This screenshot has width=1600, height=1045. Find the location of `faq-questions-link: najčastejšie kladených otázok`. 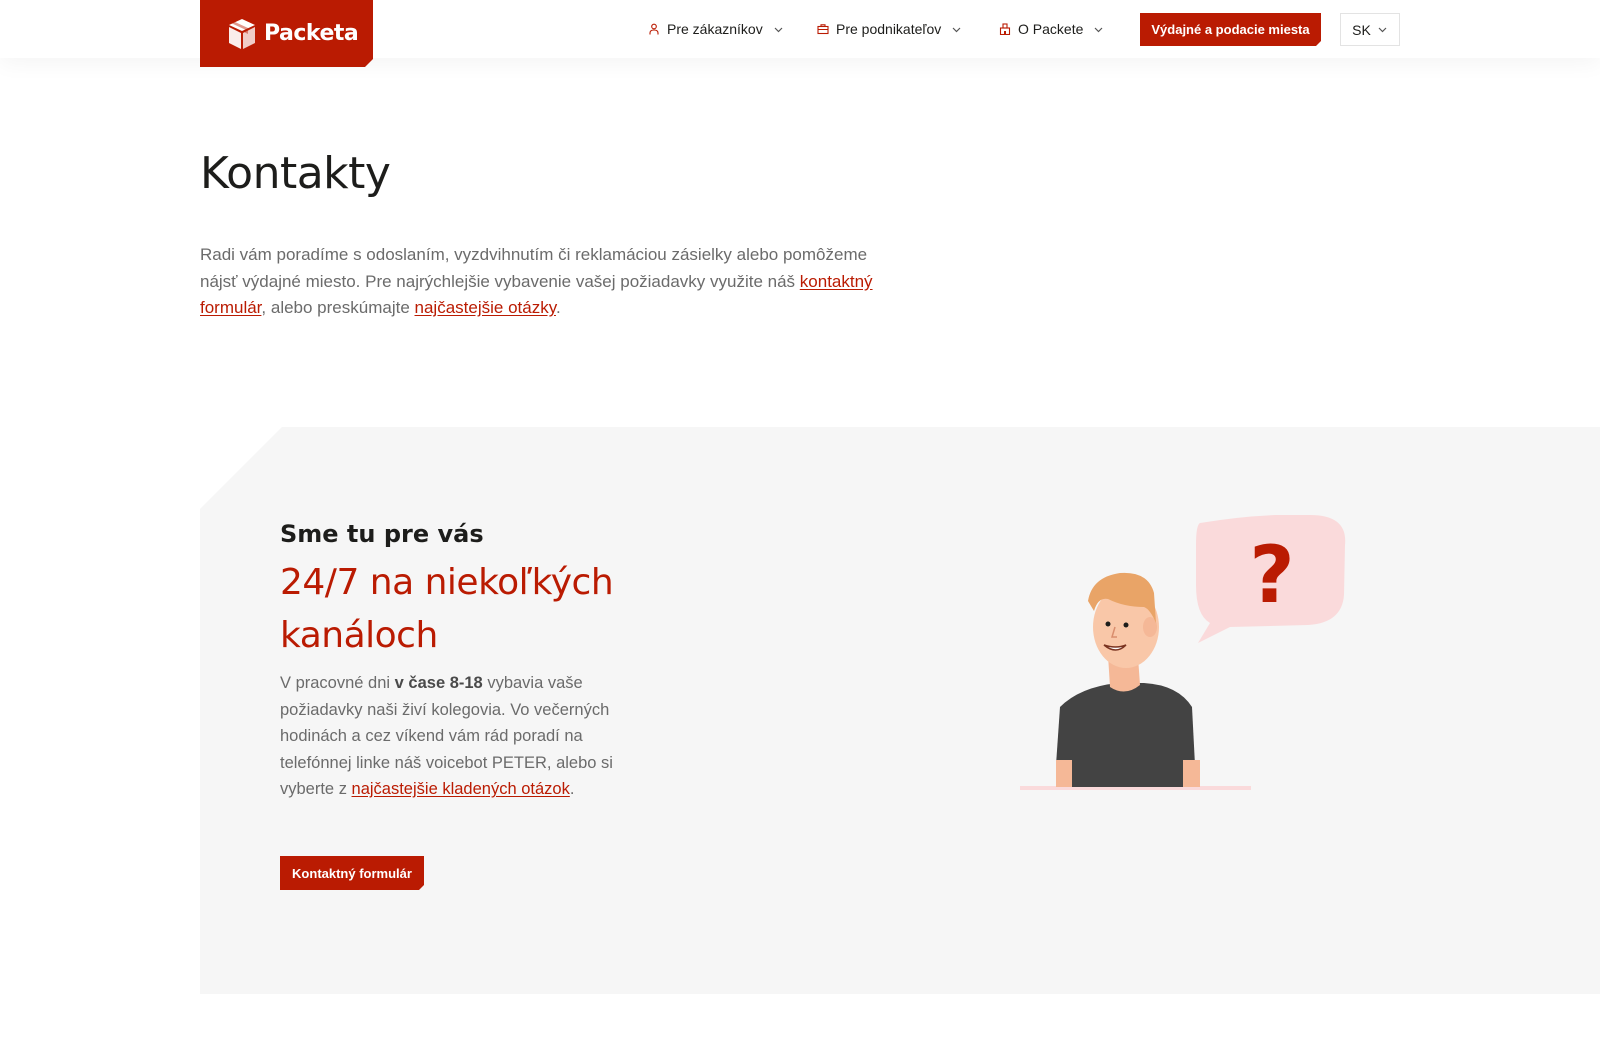

faq-questions-link: najčastejšie kladených otázok is located at coordinates (461, 789).